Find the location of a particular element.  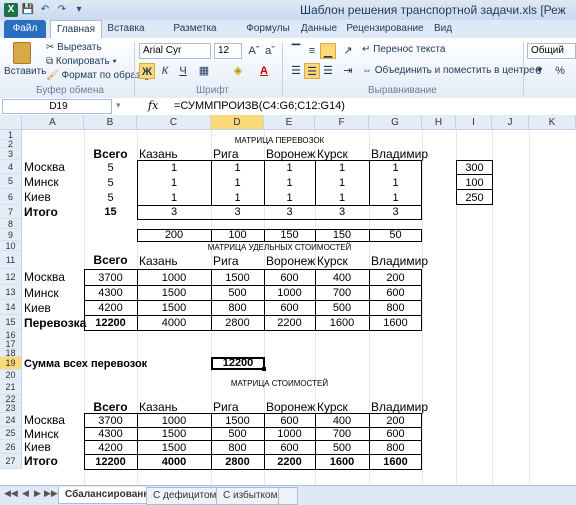

row-header: 15 is located at coordinates (11, 322).